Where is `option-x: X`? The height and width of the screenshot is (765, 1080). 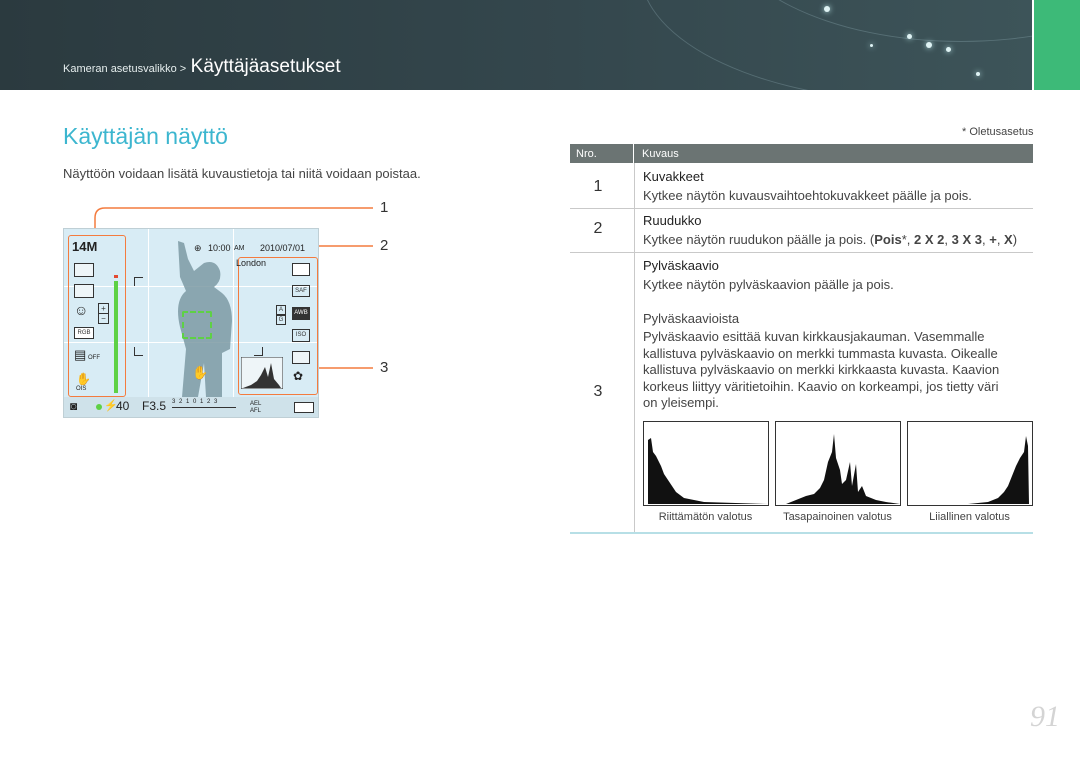
option-x: X is located at coordinates (1008, 239).